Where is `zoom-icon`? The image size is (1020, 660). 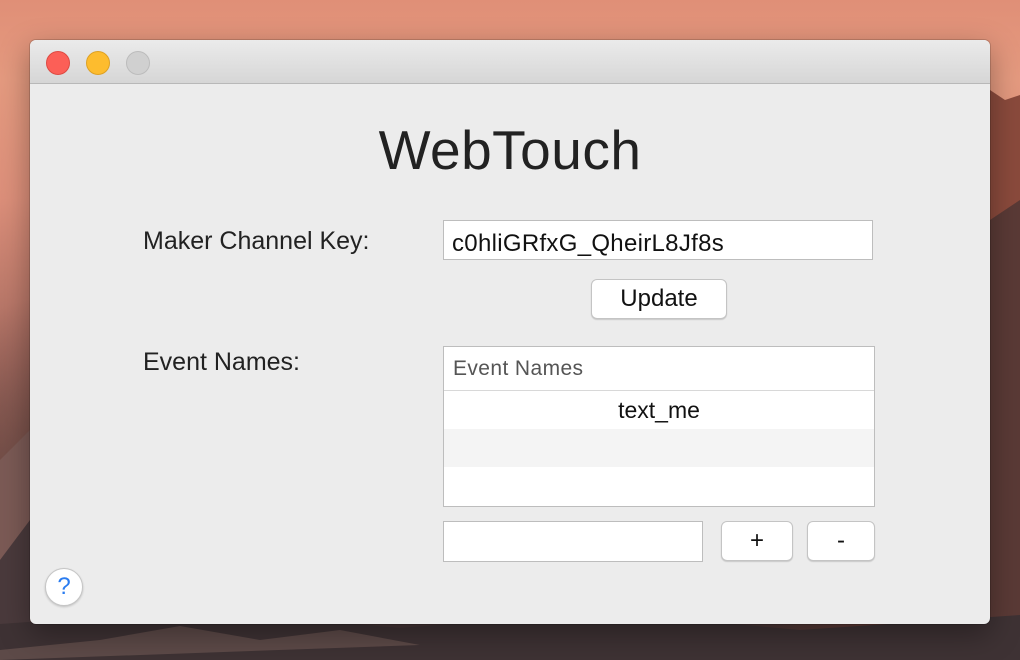 zoom-icon is located at coordinates (138, 63).